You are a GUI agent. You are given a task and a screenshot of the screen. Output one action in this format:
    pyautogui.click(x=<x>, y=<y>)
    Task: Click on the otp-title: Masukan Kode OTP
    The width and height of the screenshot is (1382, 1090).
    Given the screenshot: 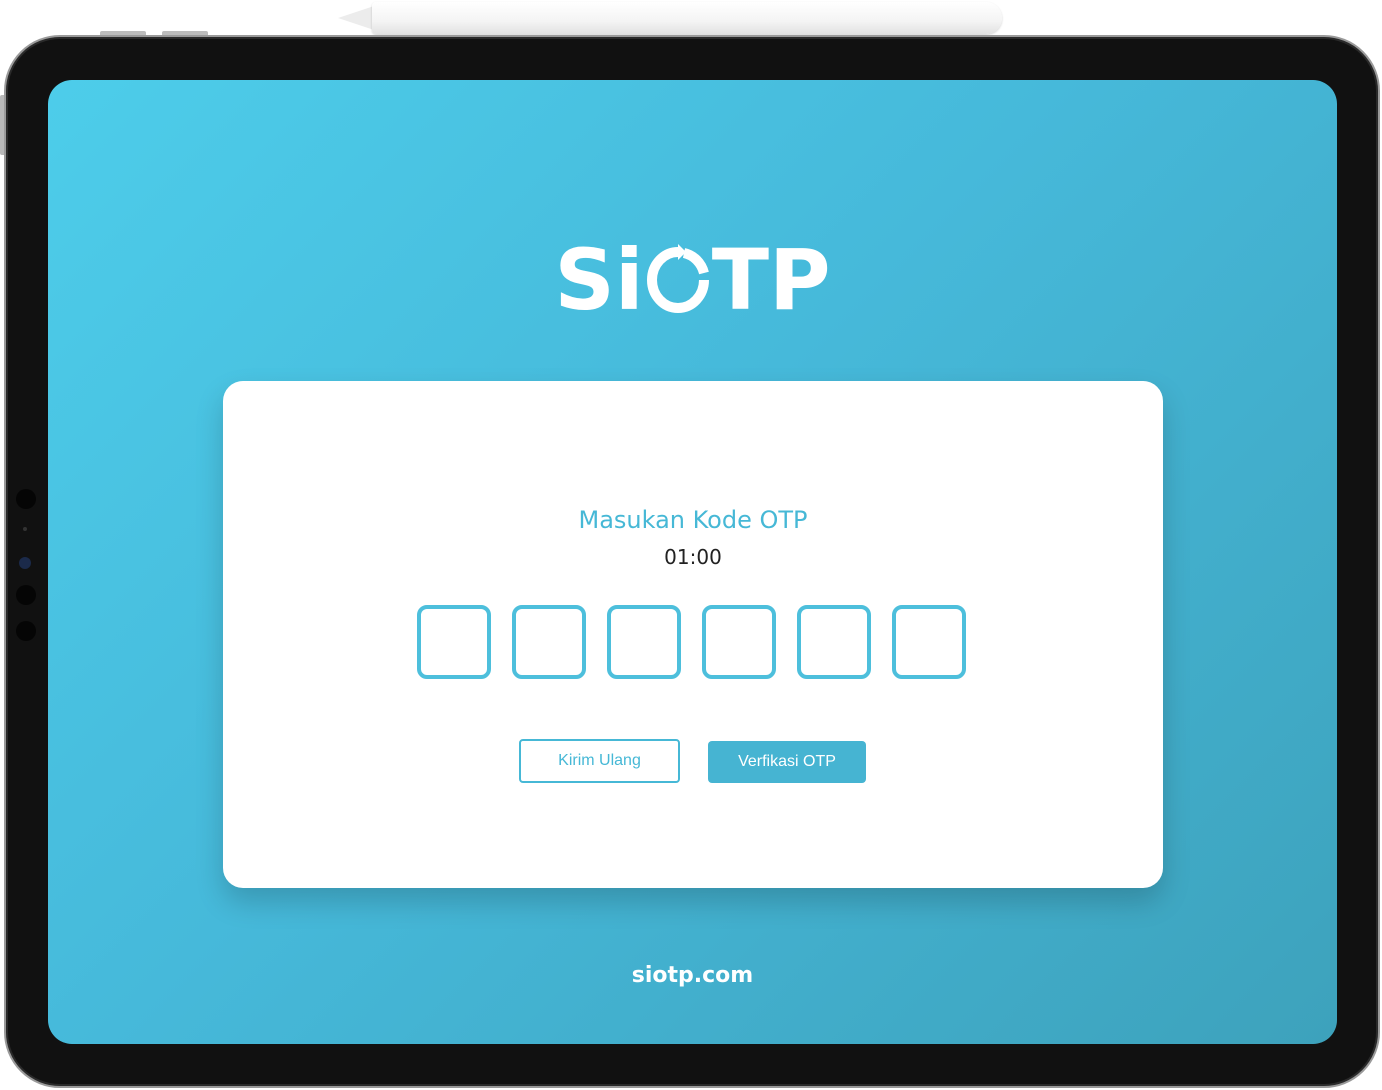 What is the action you would take?
    pyautogui.click(x=693, y=520)
    